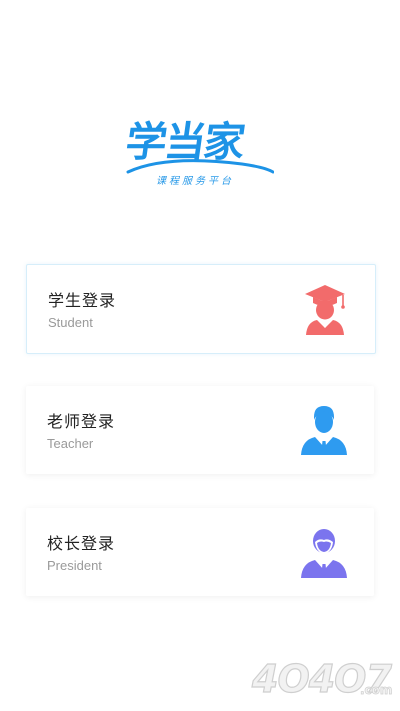 This screenshot has width=400, height=711. Describe the element at coordinates (74, 565) in the screenshot. I see `president-login-subtitle: President` at that location.